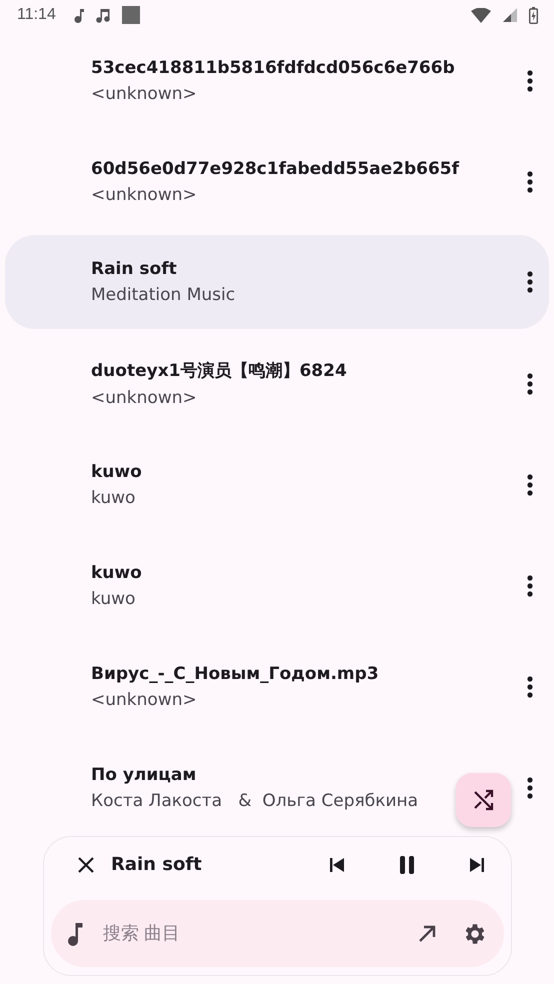  Describe the element at coordinates (163, 295) in the screenshot. I see `track-artist: Meditation Music` at that location.